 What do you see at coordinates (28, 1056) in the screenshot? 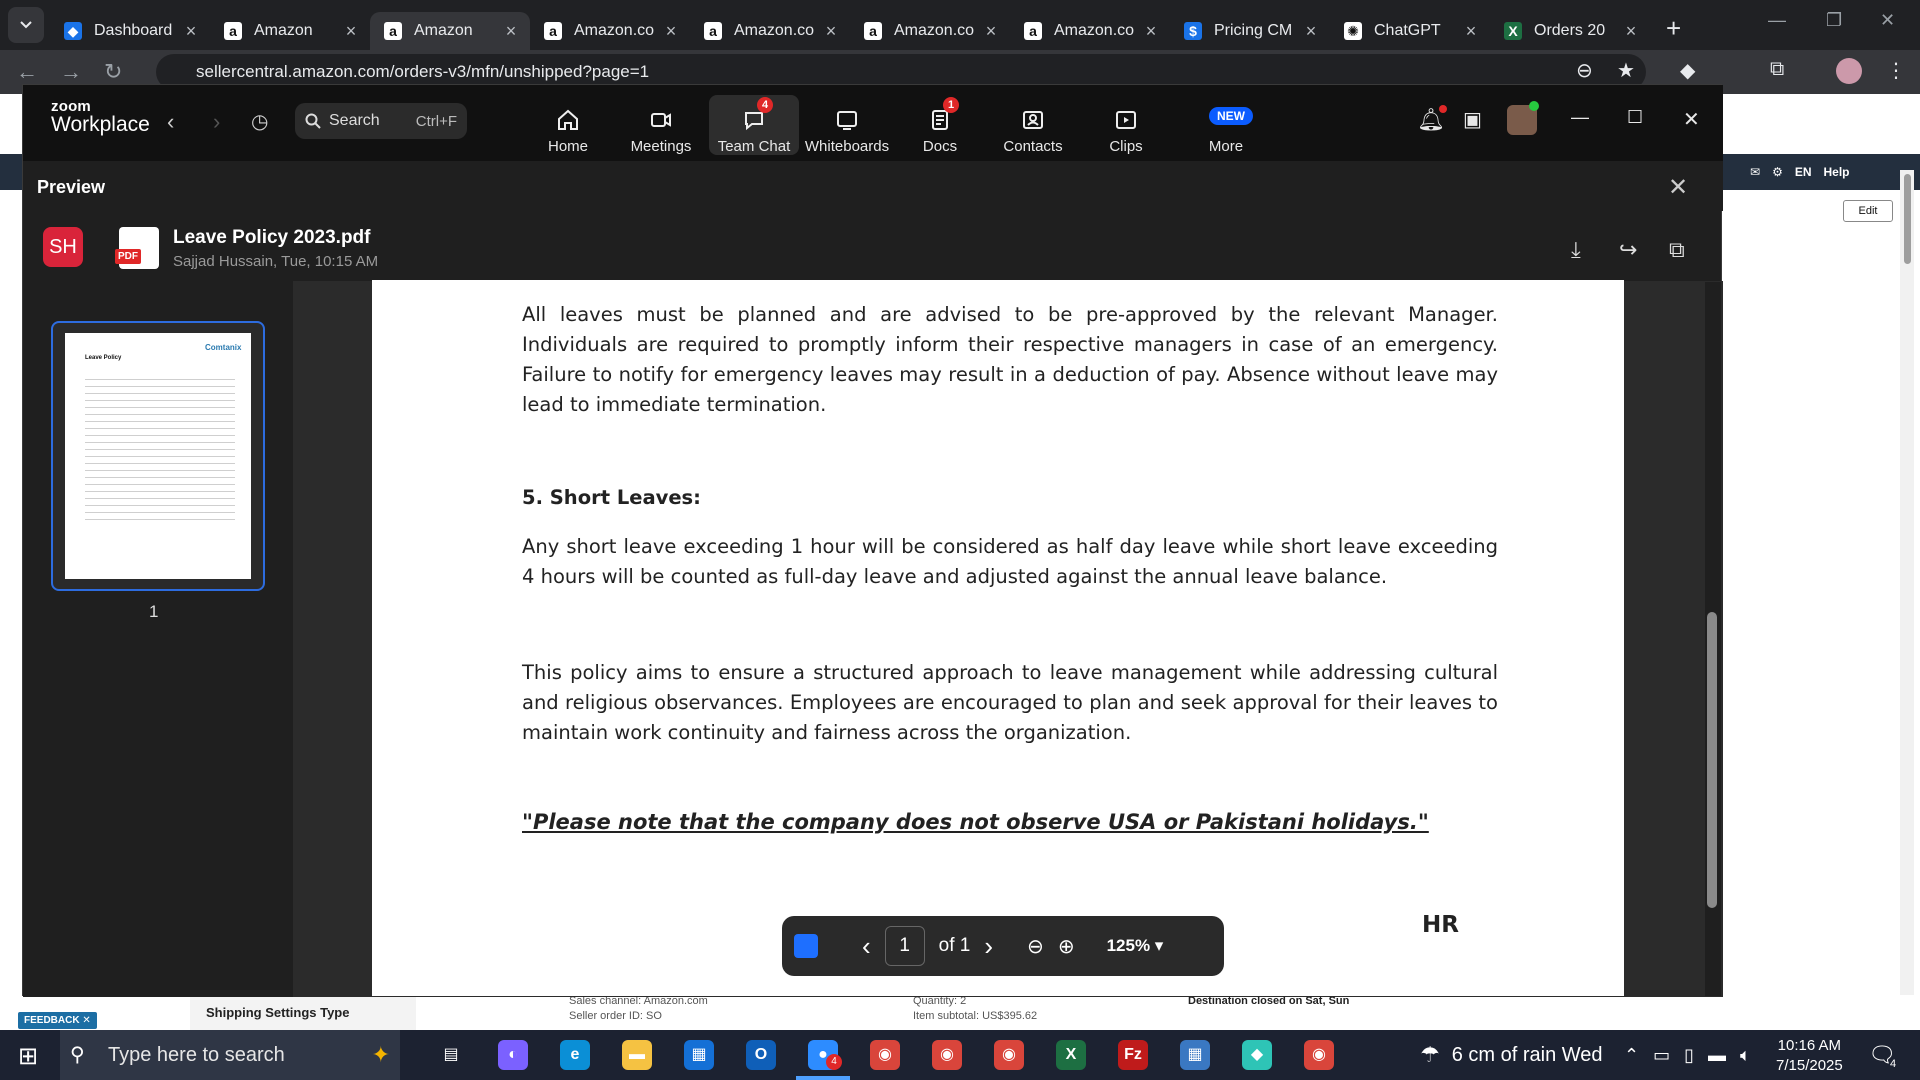
I see `windows-start-icon: ⊞` at bounding box center [28, 1056].